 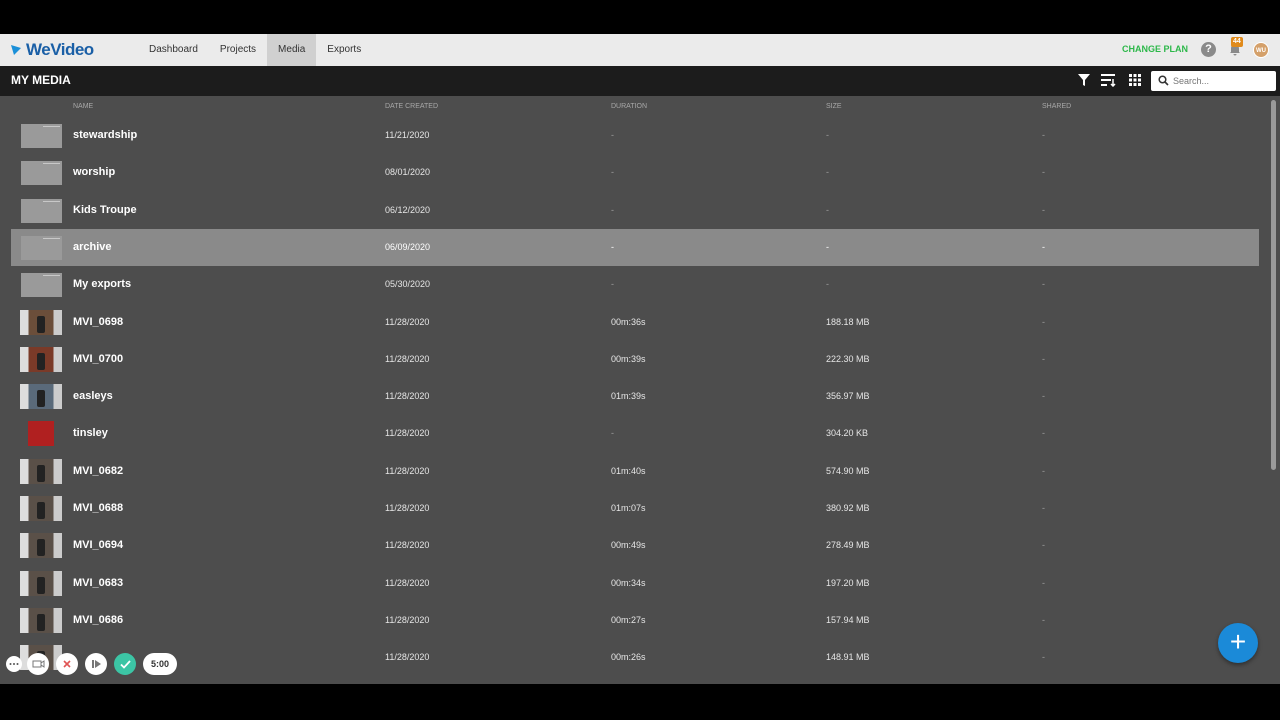 What do you see at coordinates (292, 50) in the screenshot?
I see `nav-media: Media` at bounding box center [292, 50].